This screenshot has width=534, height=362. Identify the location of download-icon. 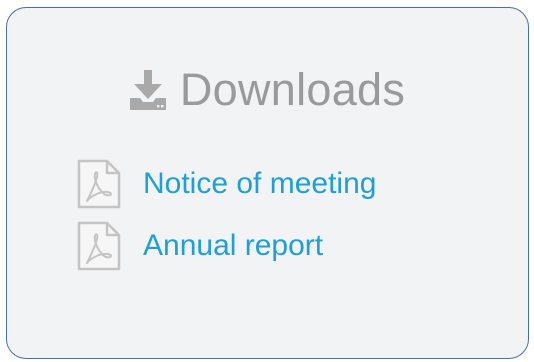
(147, 90).